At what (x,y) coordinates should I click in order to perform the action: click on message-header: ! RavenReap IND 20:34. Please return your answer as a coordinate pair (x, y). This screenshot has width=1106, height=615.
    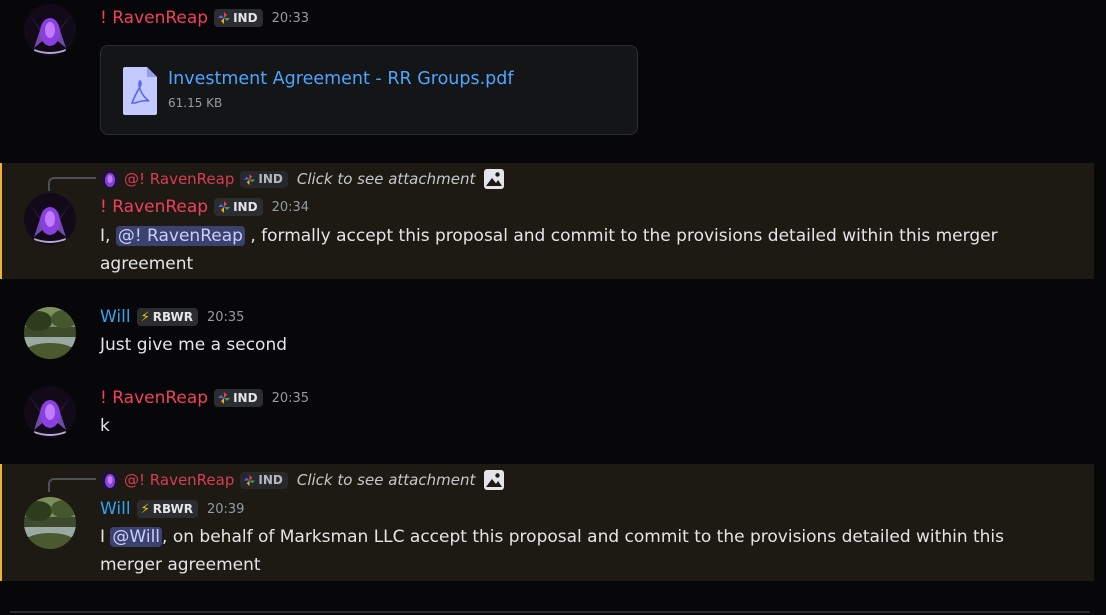
    Looking at the image, I should click on (204, 207).